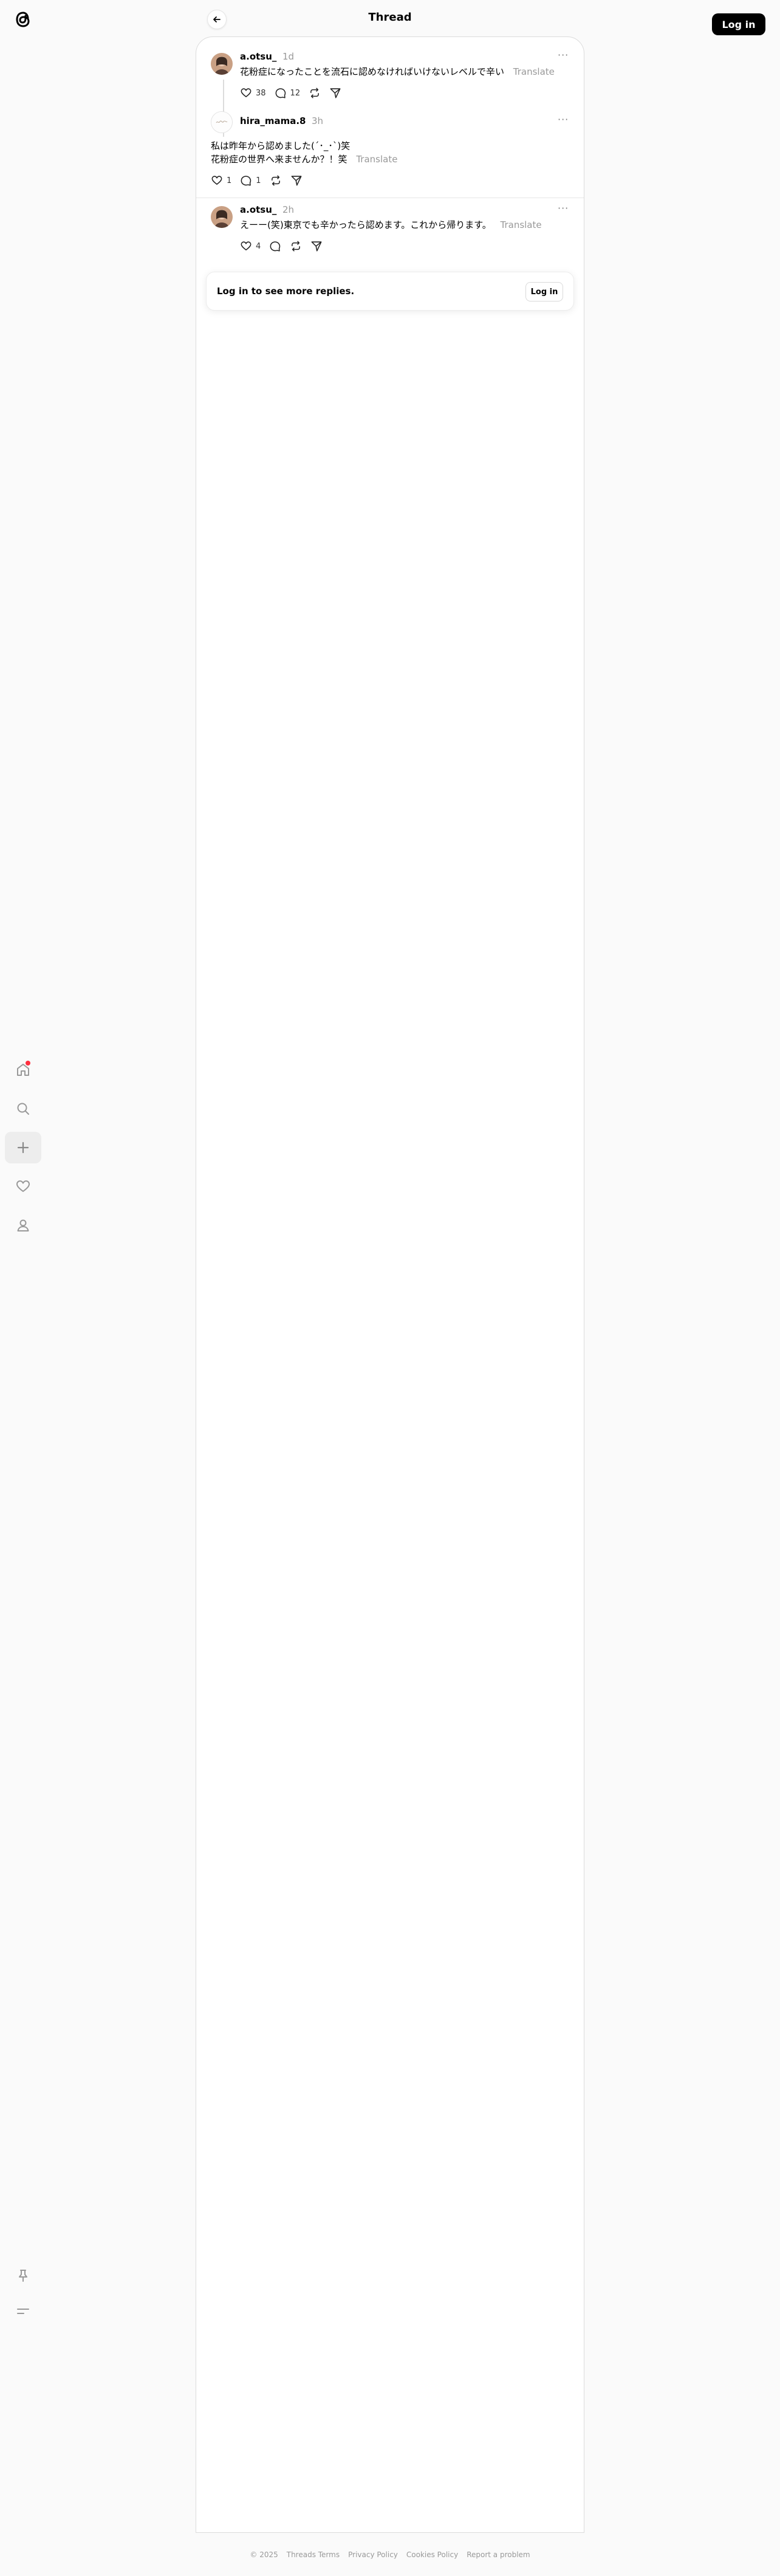  I want to click on plus-icon, so click(23, 1148).